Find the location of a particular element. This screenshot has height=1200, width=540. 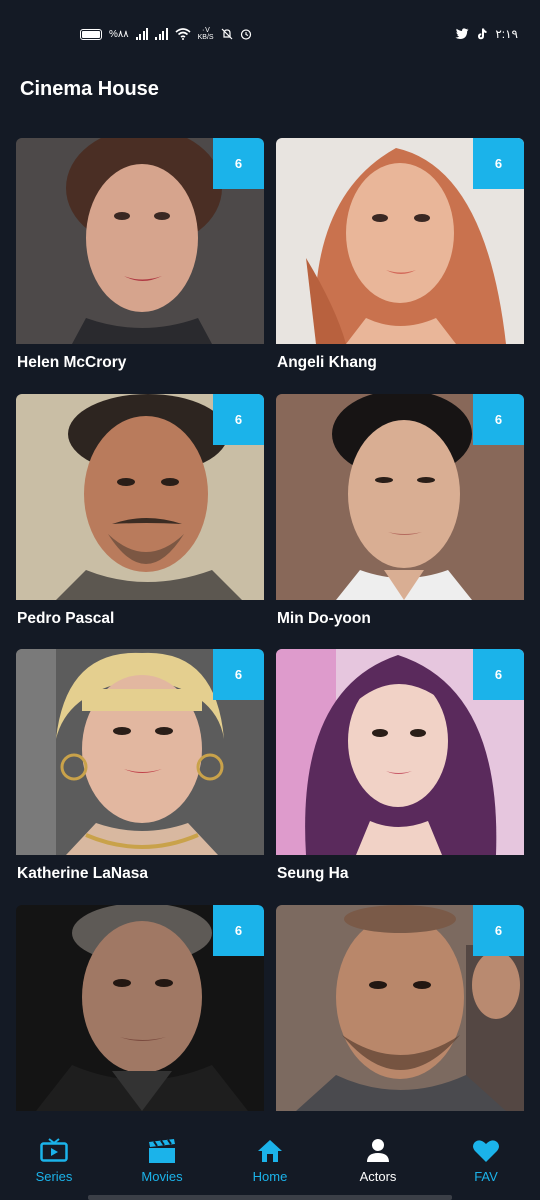

nav-label: Home is located at coordinates (270, 1176).